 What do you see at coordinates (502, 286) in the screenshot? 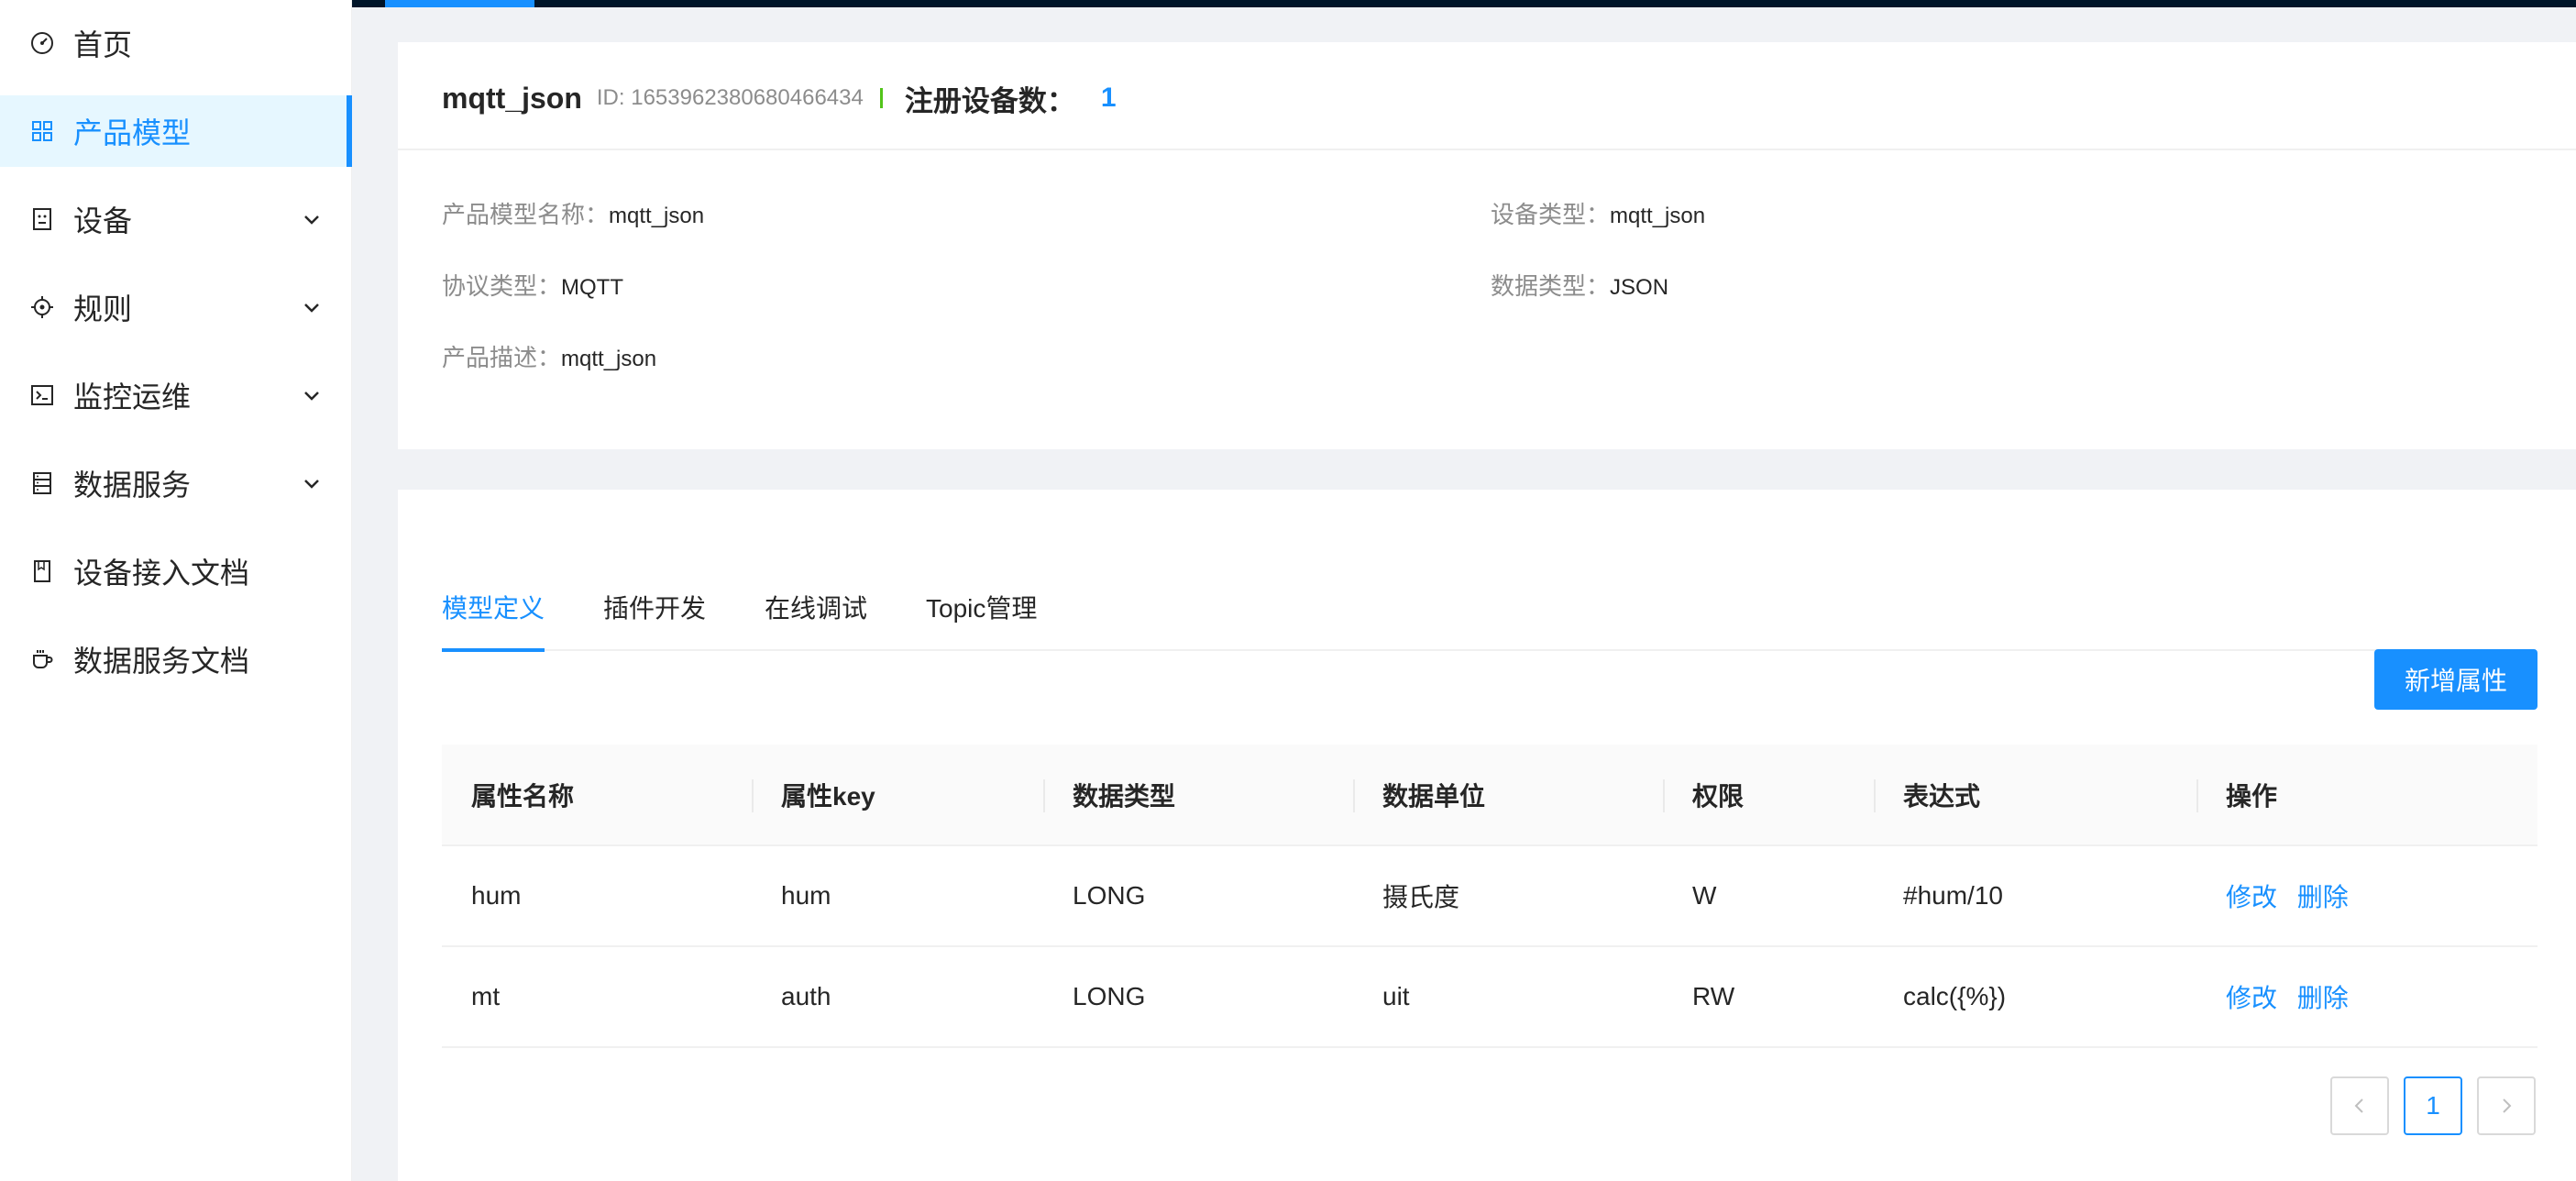
I see `detail-label: 协议类型：` at bounding box center [502, 286].